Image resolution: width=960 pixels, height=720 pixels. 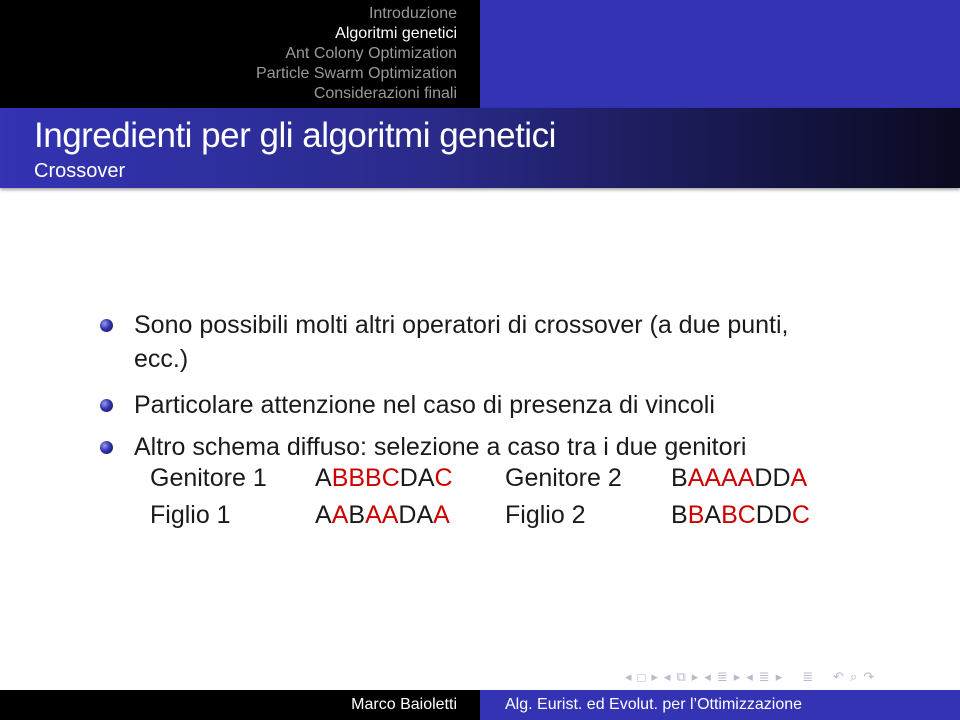 What do you see at coordinates (480, 481) in the screenshot?
I see `example-row: Genitore 1 ABBBCDAC Genitore 2 BAAAADDA` at bounding box center [480, 481].